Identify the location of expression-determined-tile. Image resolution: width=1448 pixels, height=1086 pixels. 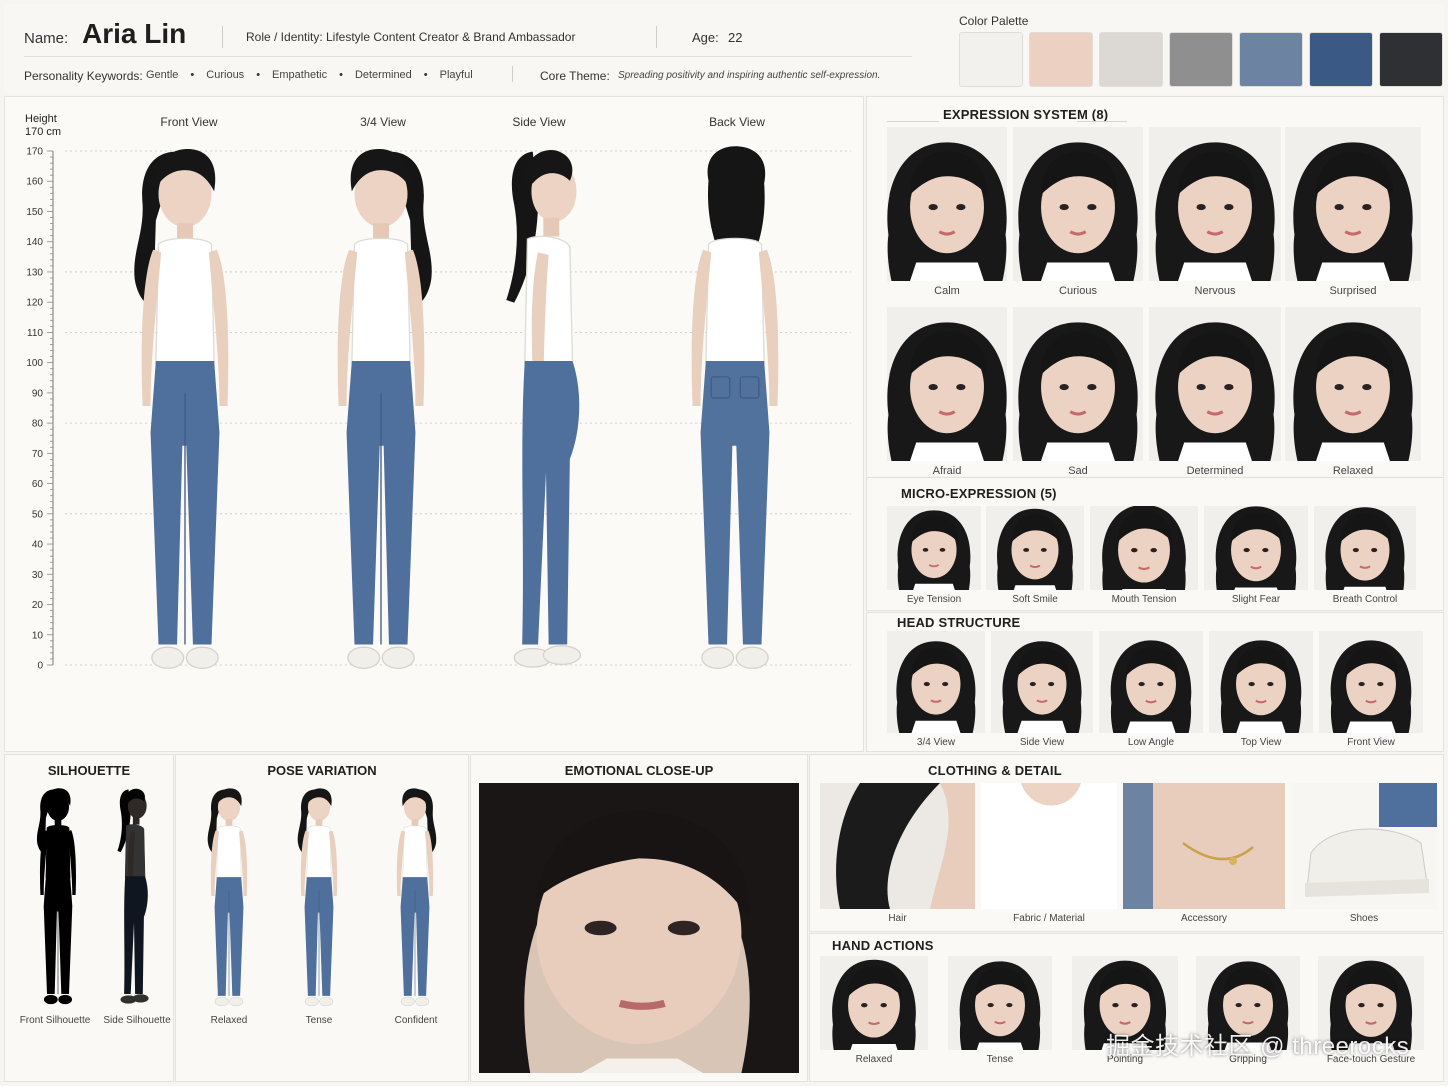
(1215, 384).